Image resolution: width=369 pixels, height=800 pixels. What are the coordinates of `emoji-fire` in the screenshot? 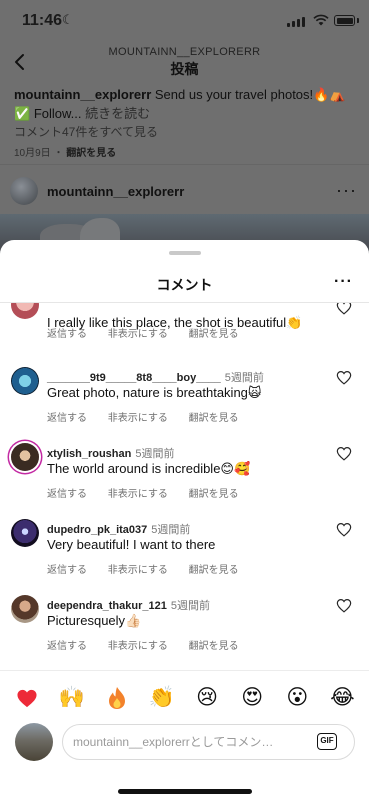 It's located at (117, 697).